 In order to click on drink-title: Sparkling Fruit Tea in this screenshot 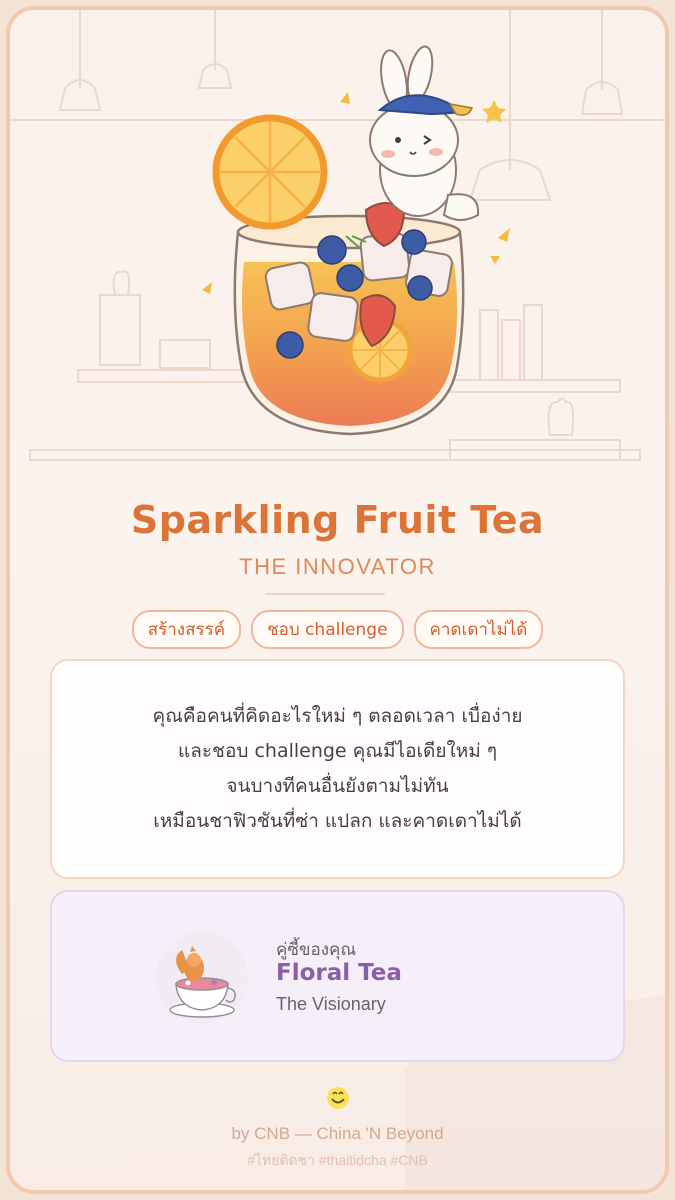, I will do `click(337, 520)`.